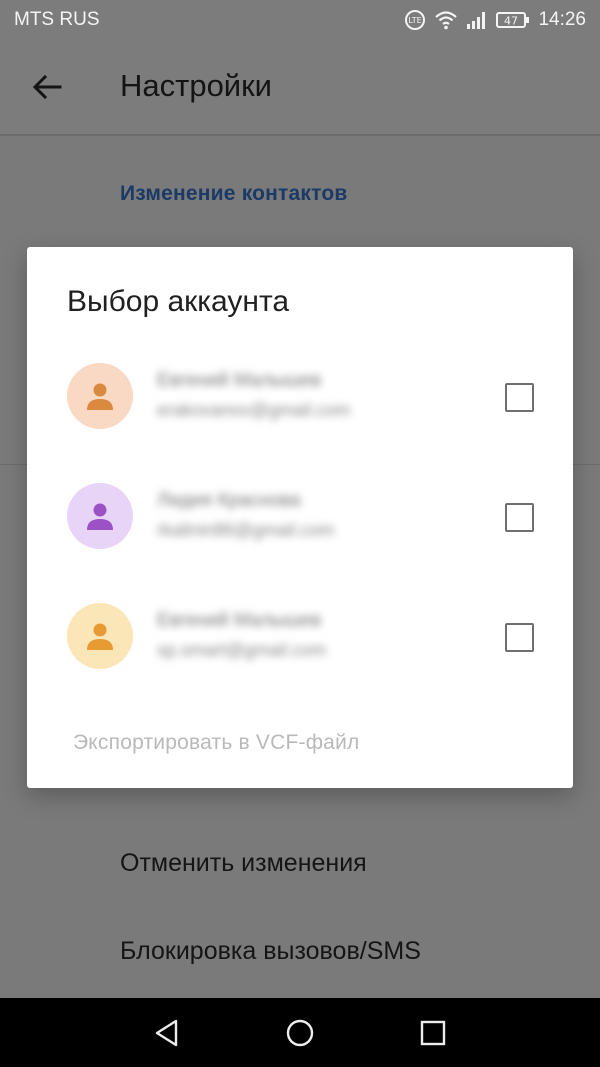 Image resolution: width=600 pixels, height=1067 pixels. I want to click on section-header-edit-contacts: Изменение контактов, so click(234, 193).